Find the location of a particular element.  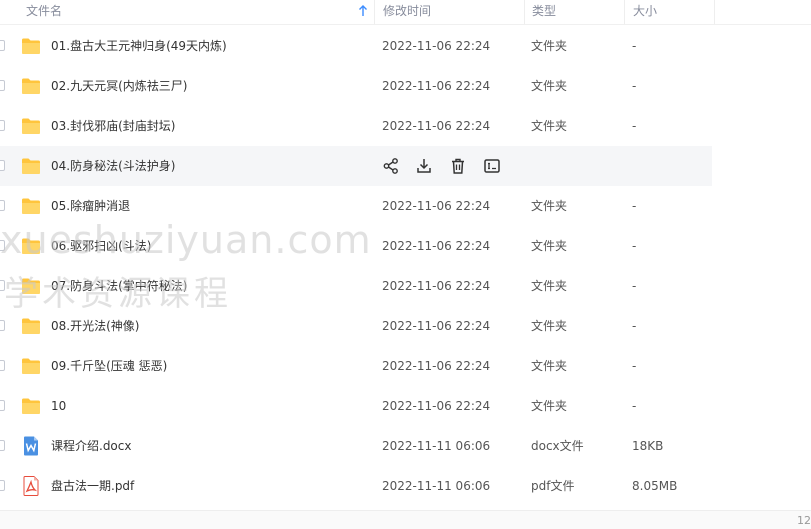

file-name: 06.驱邪扫凶(斗法) is located at coordinates (101, 246).